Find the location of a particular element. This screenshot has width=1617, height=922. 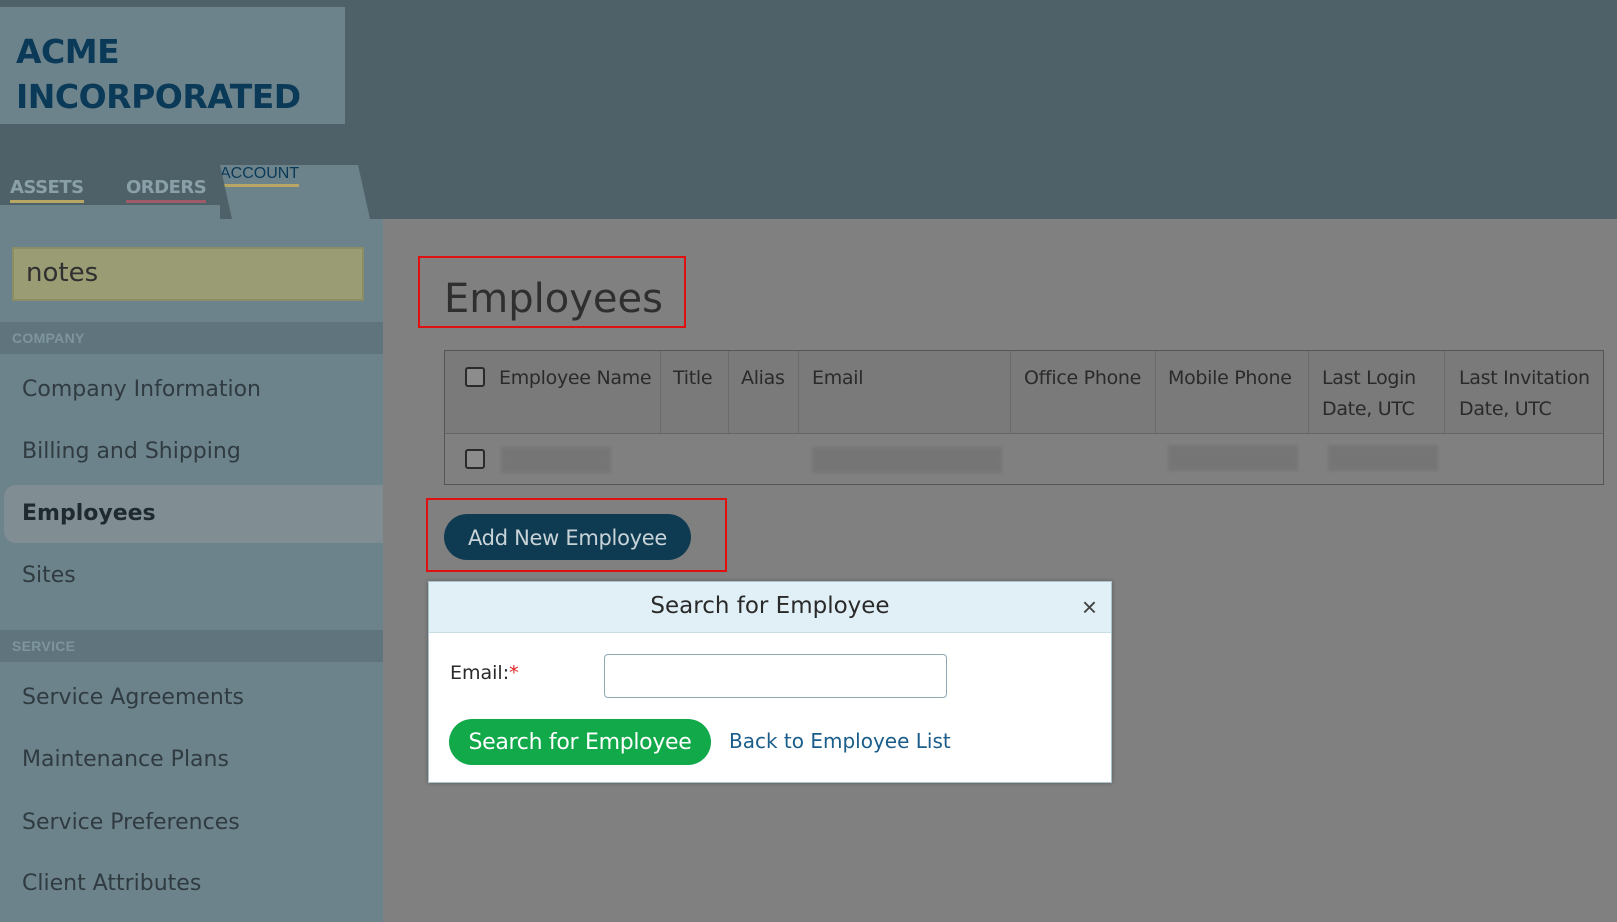

column-header-title: Title is located at coordinates (693, 378).